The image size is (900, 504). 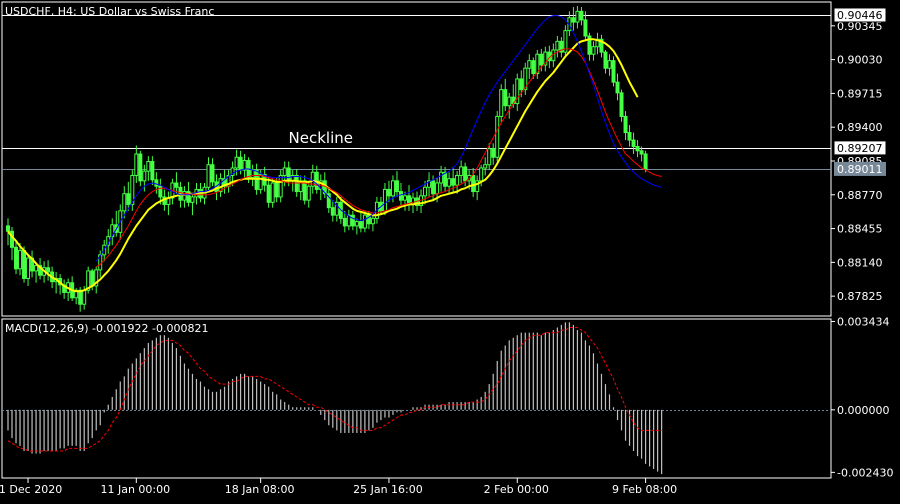 What do you see at coordinates (31, 489) in the screenshot?
I see `time-tick-label: 31 Dec 2020` at bounding box center [31, 489].